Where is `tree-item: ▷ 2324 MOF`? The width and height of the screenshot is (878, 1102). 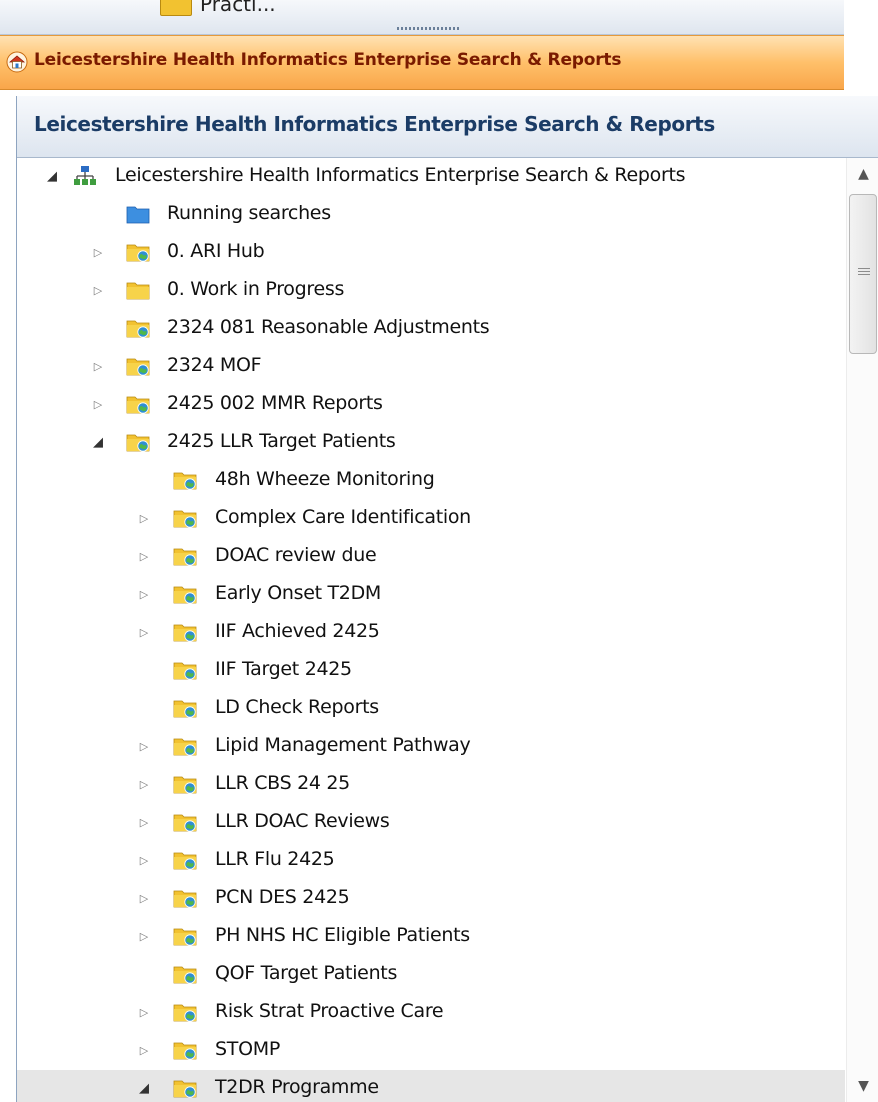
tree-item: ▷ 2324 MOF is located at coordinates (431, 367).